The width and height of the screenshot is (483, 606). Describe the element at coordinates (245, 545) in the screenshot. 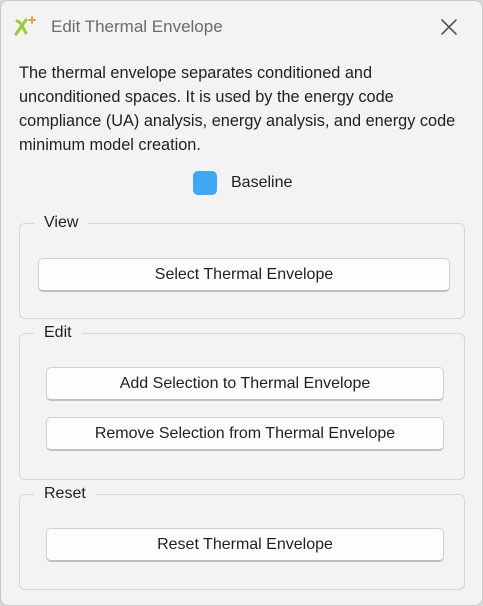

I see `reset-thermal-envelope-button: Reset Thermal Envelope` at that location.